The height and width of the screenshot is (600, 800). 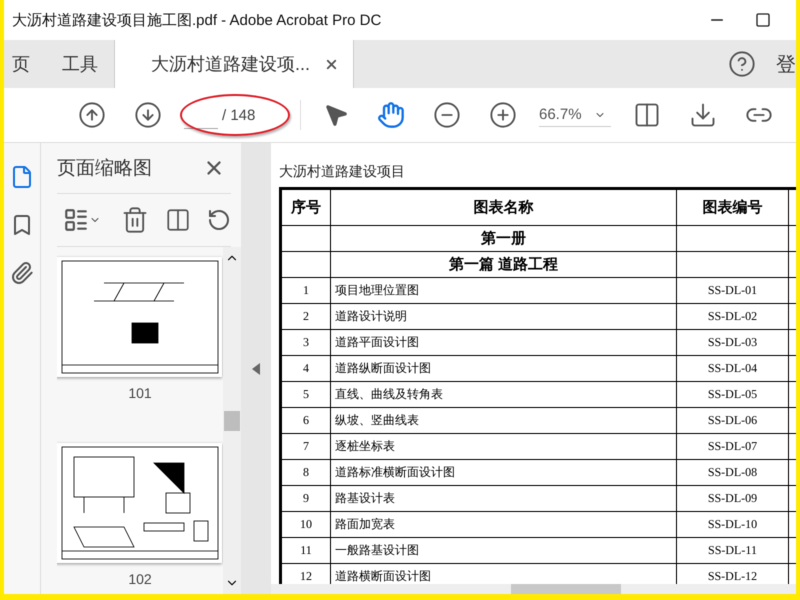 What do you see at coordinates (503, 447) in the screenshot?
I see `table-cell: 逐桩坐标表` at bounding box center [503, 447].